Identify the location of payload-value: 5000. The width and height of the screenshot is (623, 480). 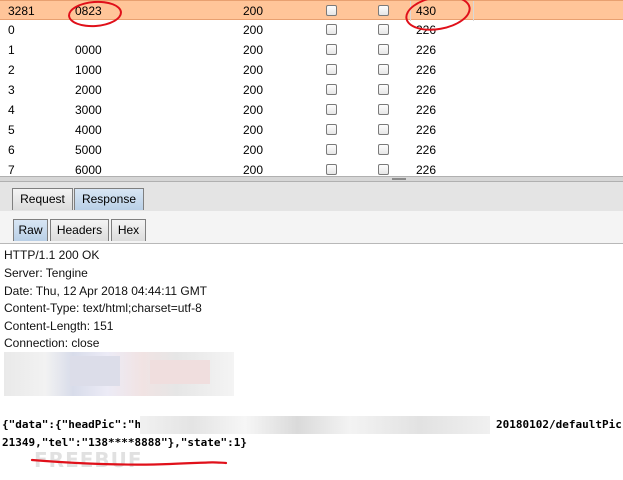
(88, 150).